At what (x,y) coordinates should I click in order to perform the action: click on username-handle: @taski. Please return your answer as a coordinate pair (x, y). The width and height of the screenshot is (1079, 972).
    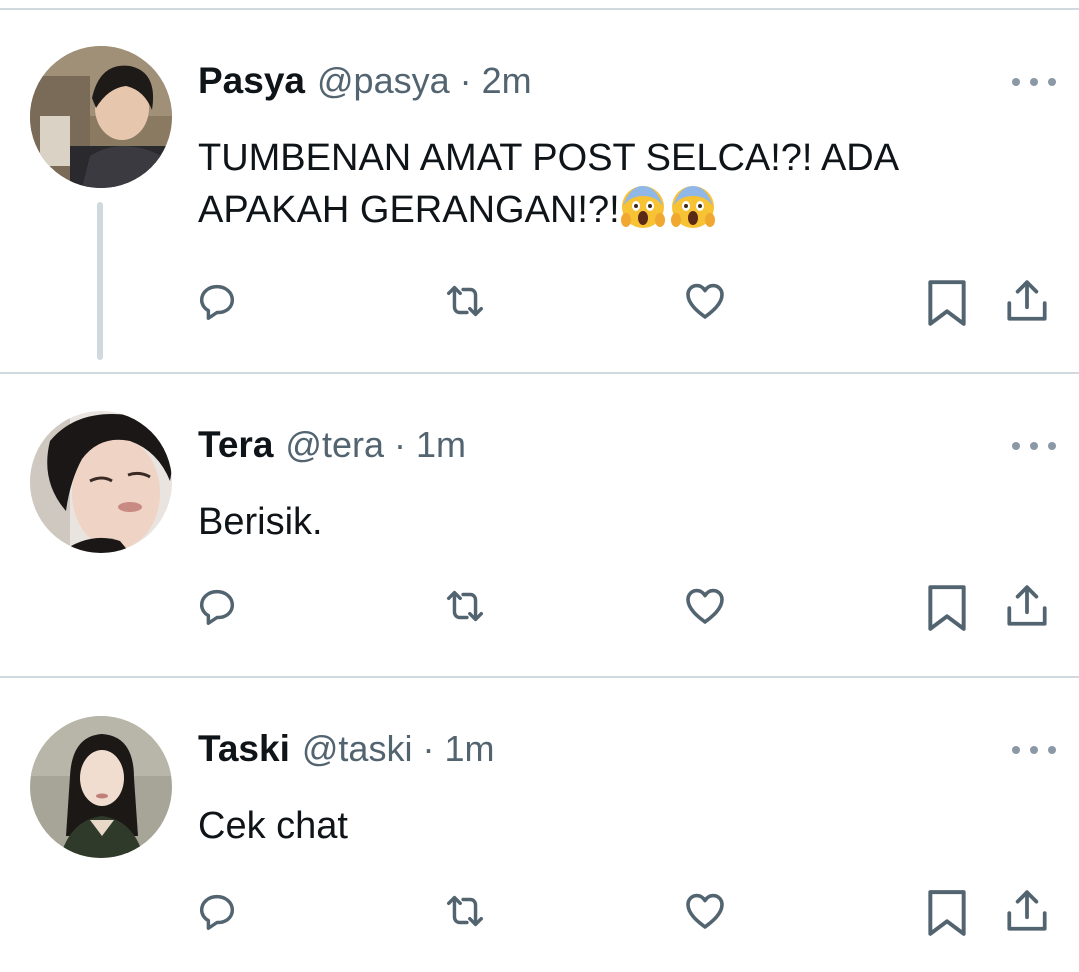
    Looking at the image, I should click on (357, 749).